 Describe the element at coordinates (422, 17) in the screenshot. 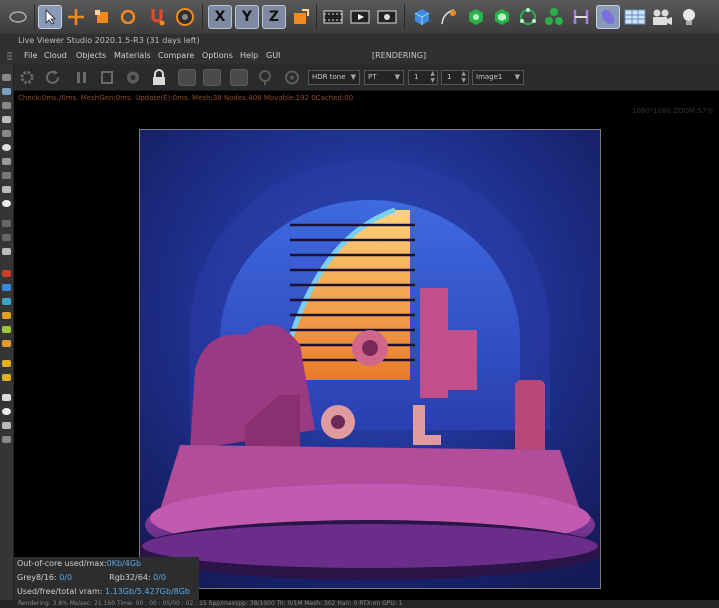

I see `cube-icon` at that location.